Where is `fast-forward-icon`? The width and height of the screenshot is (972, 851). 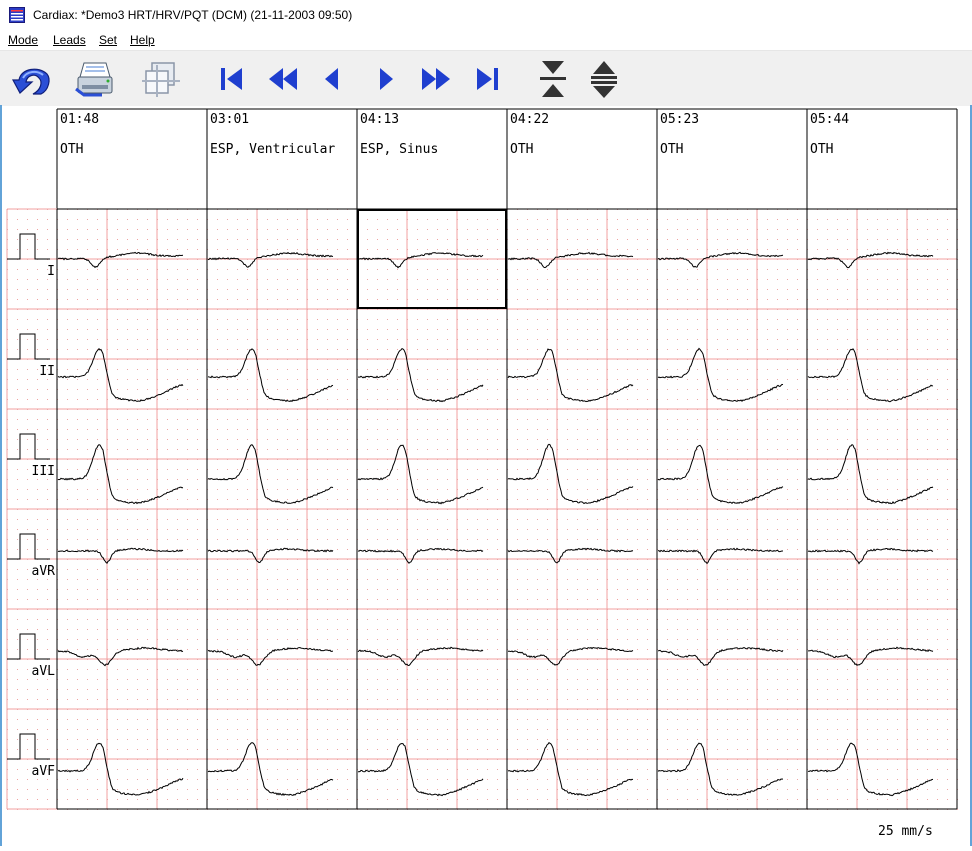 fast-forward-icon is located at coordinates (436, 79).